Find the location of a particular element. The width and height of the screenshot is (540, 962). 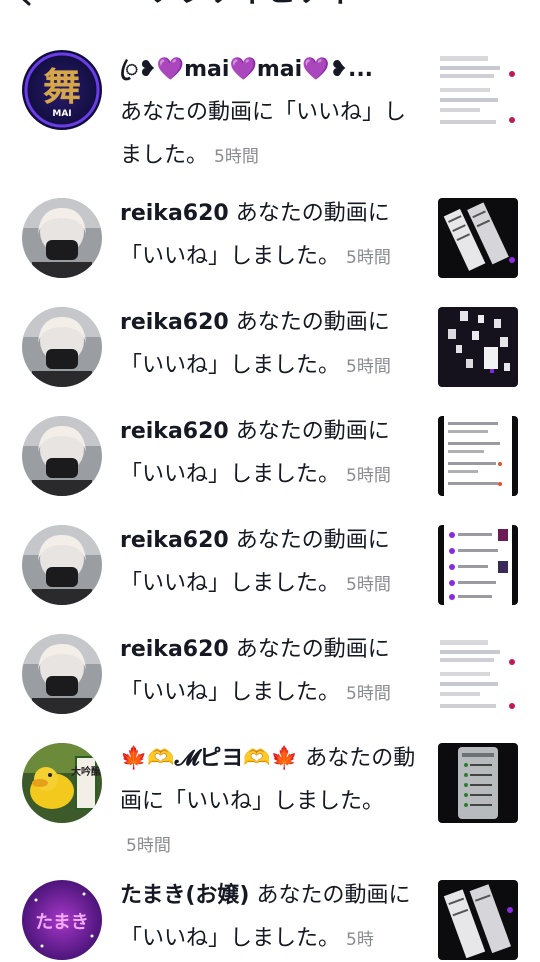

notification-text: 🍁🫶𝓜ピヨ🫶🍁 あなたの動画に「いいね」しました。5時間 is located at coordinates (270, 802).